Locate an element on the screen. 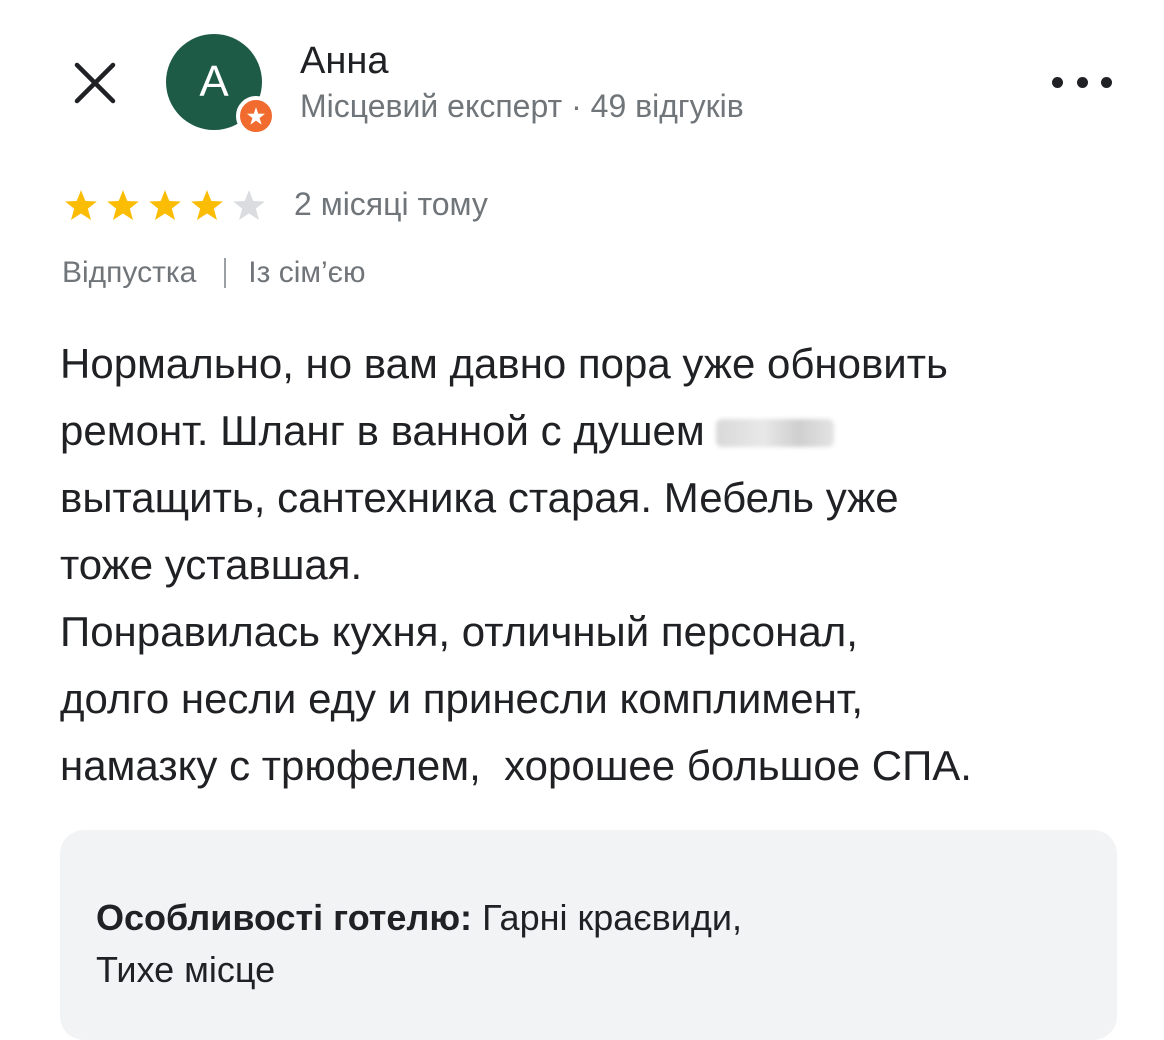 This screenshot has width=1164, height=1040. review-date: 2 місяці тому is located at coordinates (391, 204).